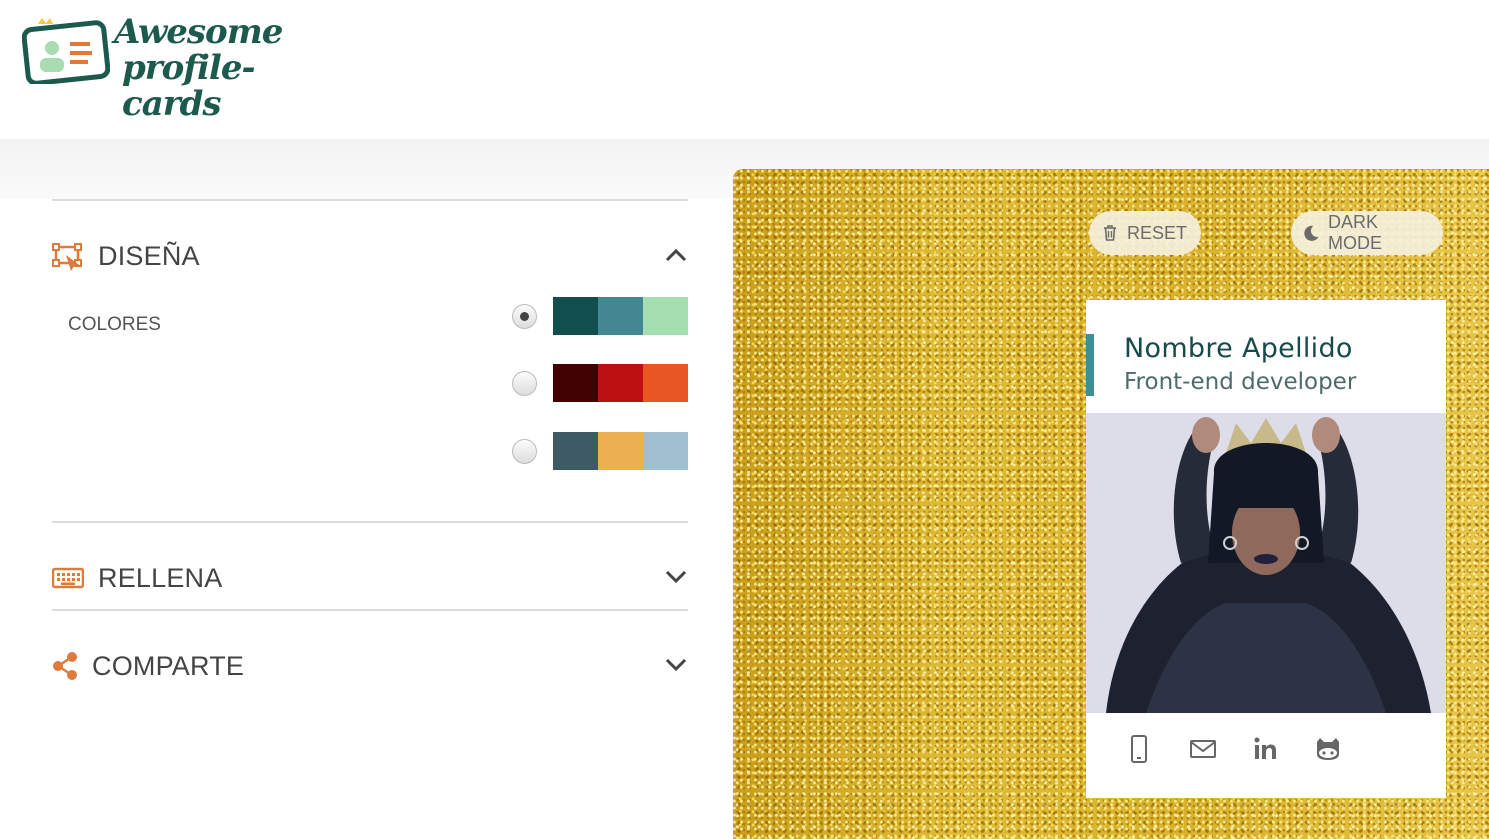  Describe the element at coordinates (67, 257) in the screenshot. I see `design-icon` at that location.